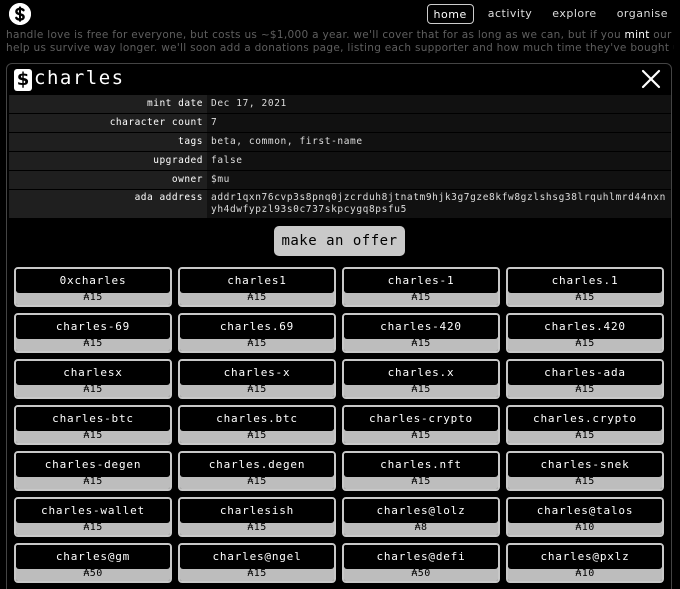 This screenshot has width=680, height=589. I want to click on info-row-owner: owner $mu, so click(340, 179).